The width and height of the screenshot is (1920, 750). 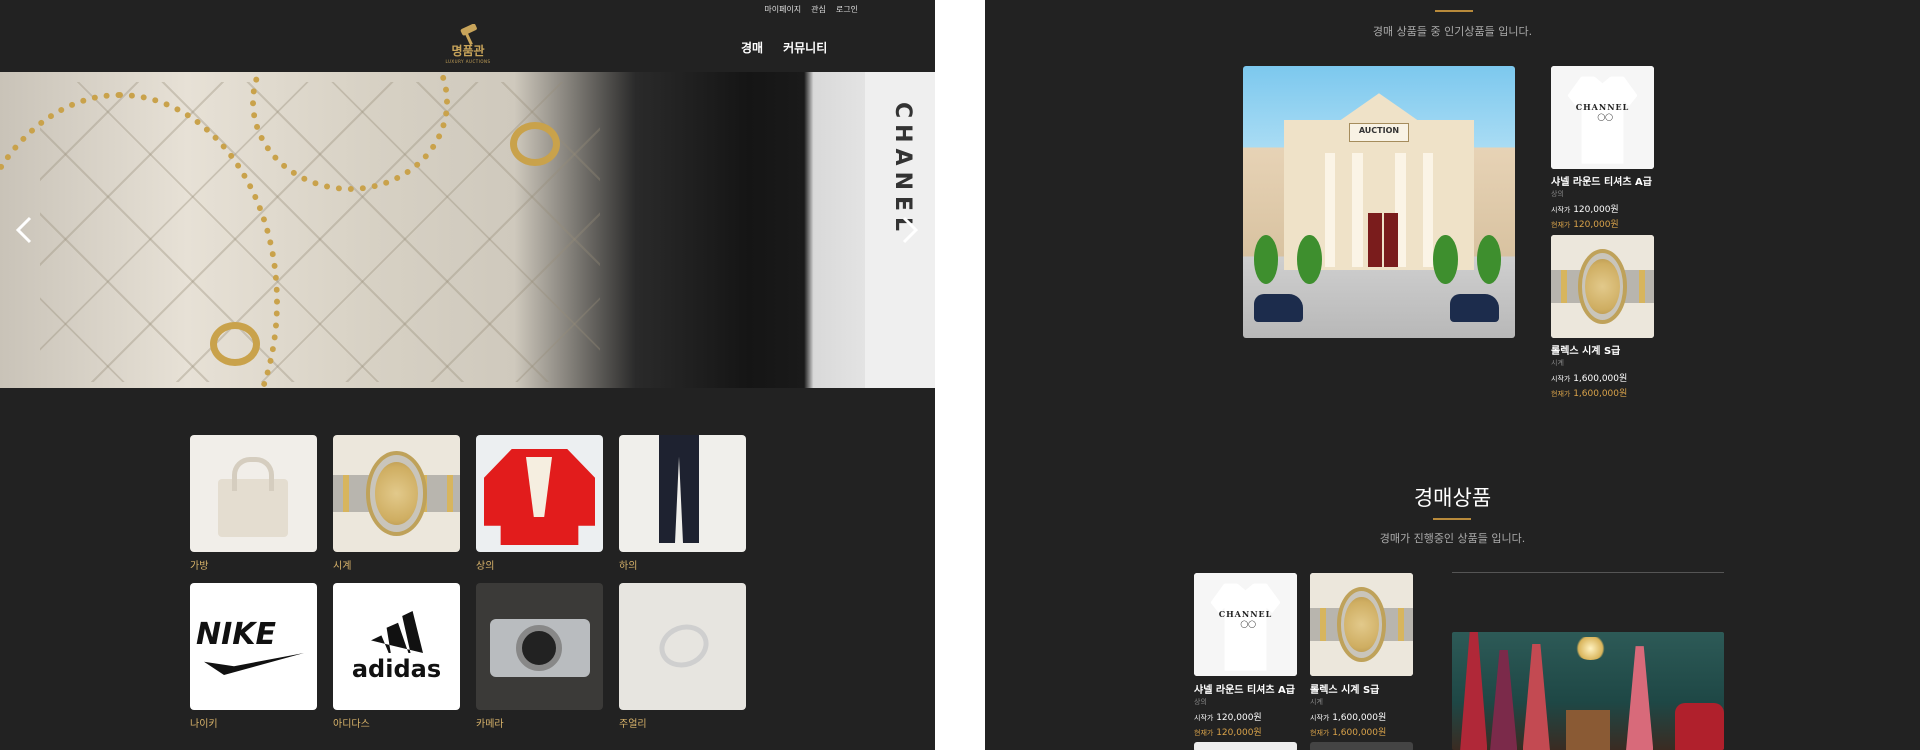 I want to click on auction-subtitle: 경매가 진행중인 상품들 입니다., so click(x=1452, y=538).